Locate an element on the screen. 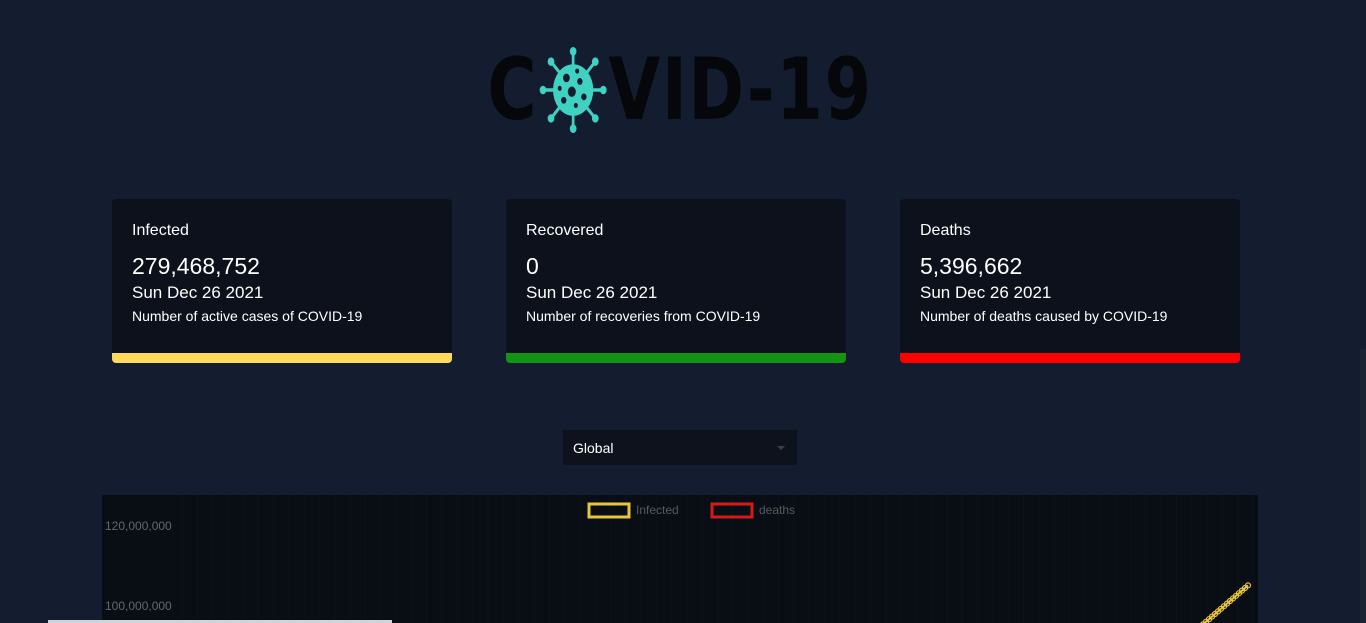 Image resolution: width=1366 pixels, height=623 pixels. card-title: Deaths is located at coordinates (945, 230).